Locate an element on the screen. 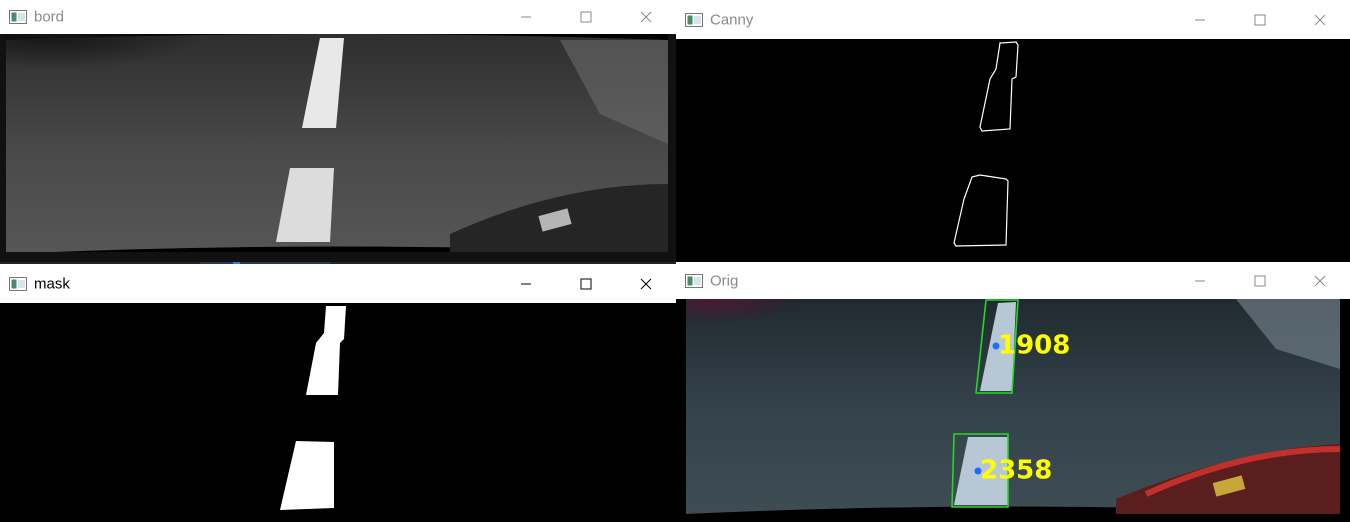 This screenshot has height=522, width=1350. window-title: Orig is located at coordinates (724, 280).